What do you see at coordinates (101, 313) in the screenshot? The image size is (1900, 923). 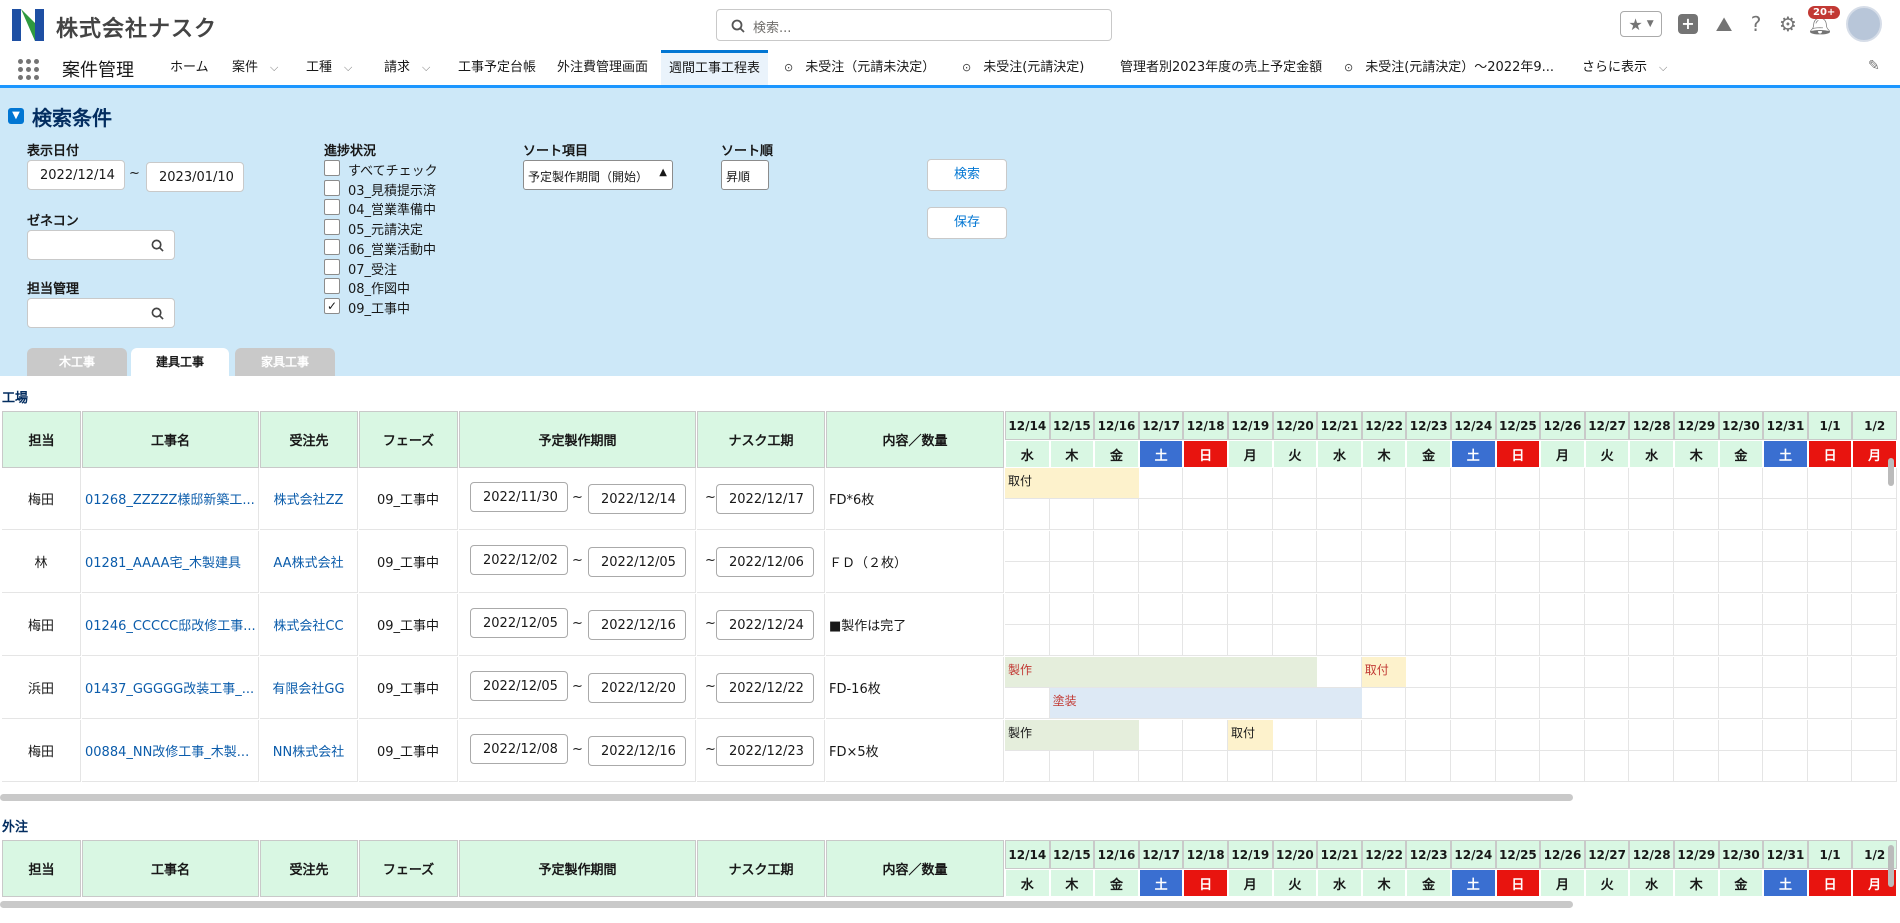 I see `manager-lookup-input` at bounding box center [101, 313].